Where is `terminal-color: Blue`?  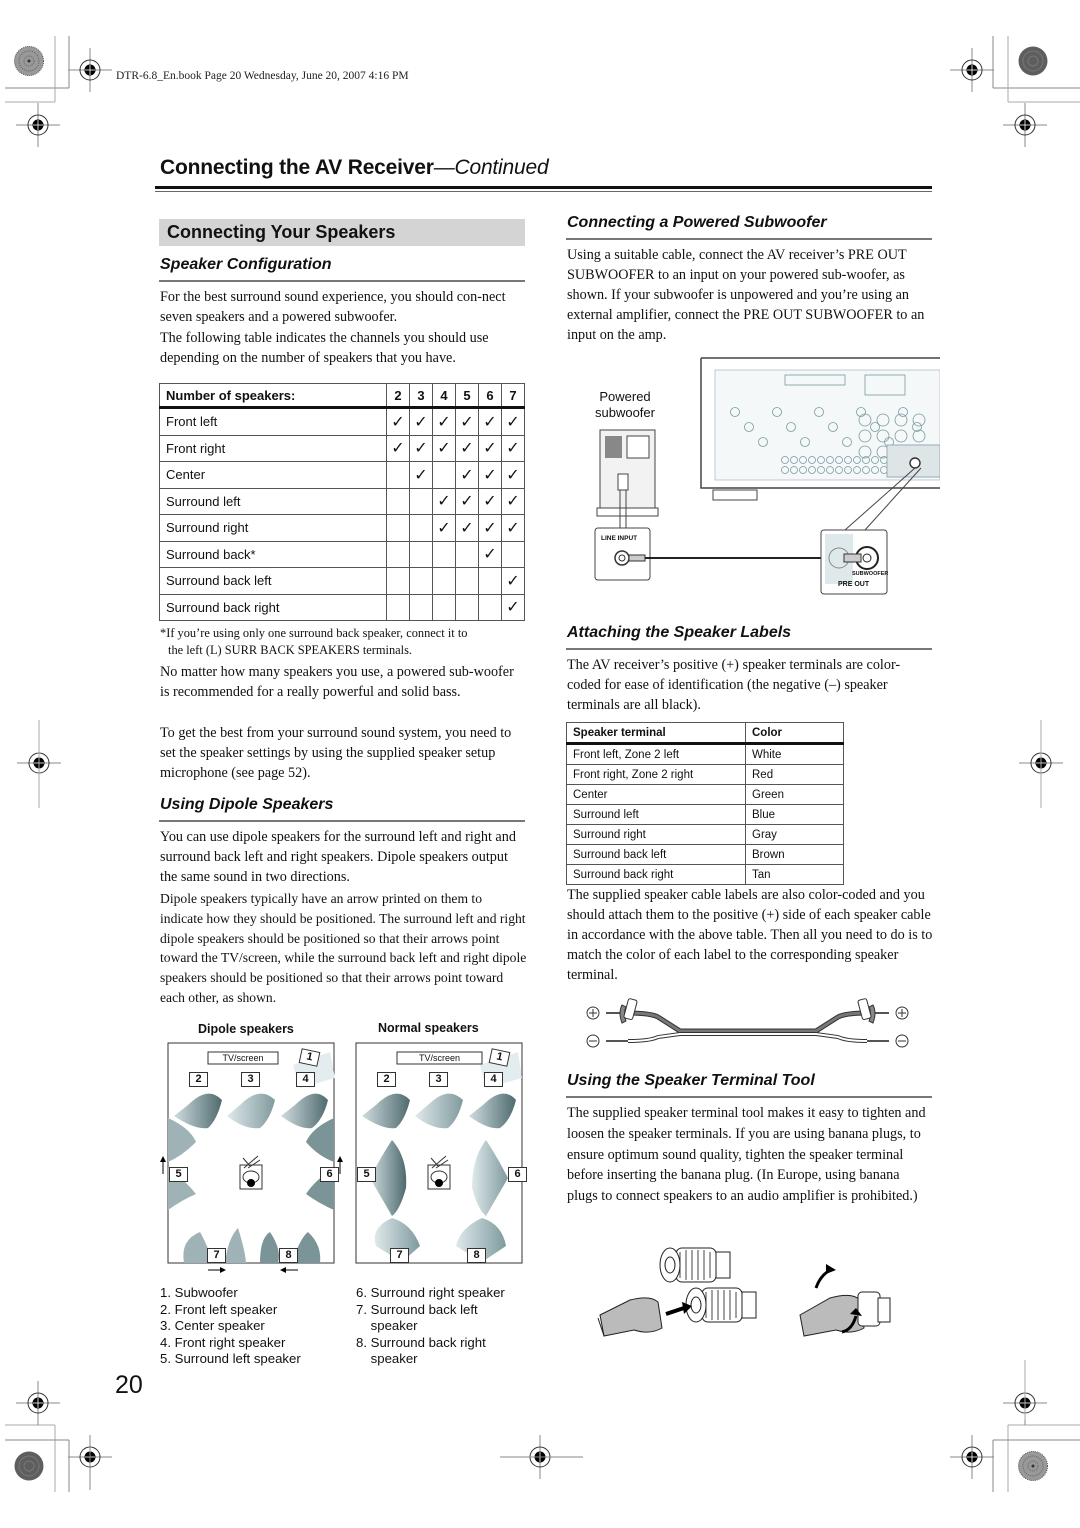 terminal-color: Blue is located at coordinates (794, 814).